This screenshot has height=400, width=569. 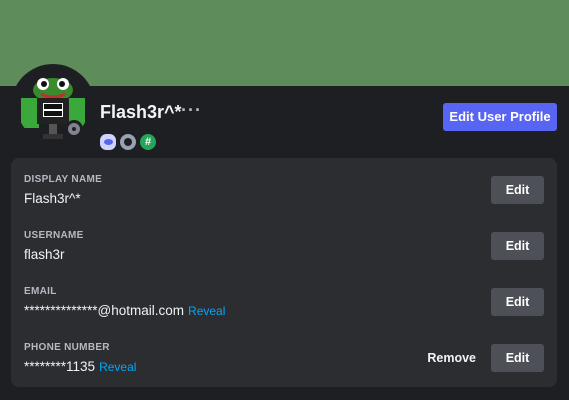 I want to click on edit-username-button: Edit, so click(x=517, y=246).